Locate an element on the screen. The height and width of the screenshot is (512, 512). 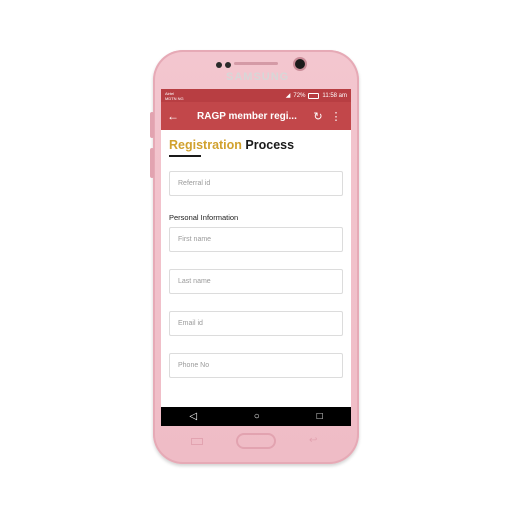
email-input: Email id is located at coordinates (256, 323).